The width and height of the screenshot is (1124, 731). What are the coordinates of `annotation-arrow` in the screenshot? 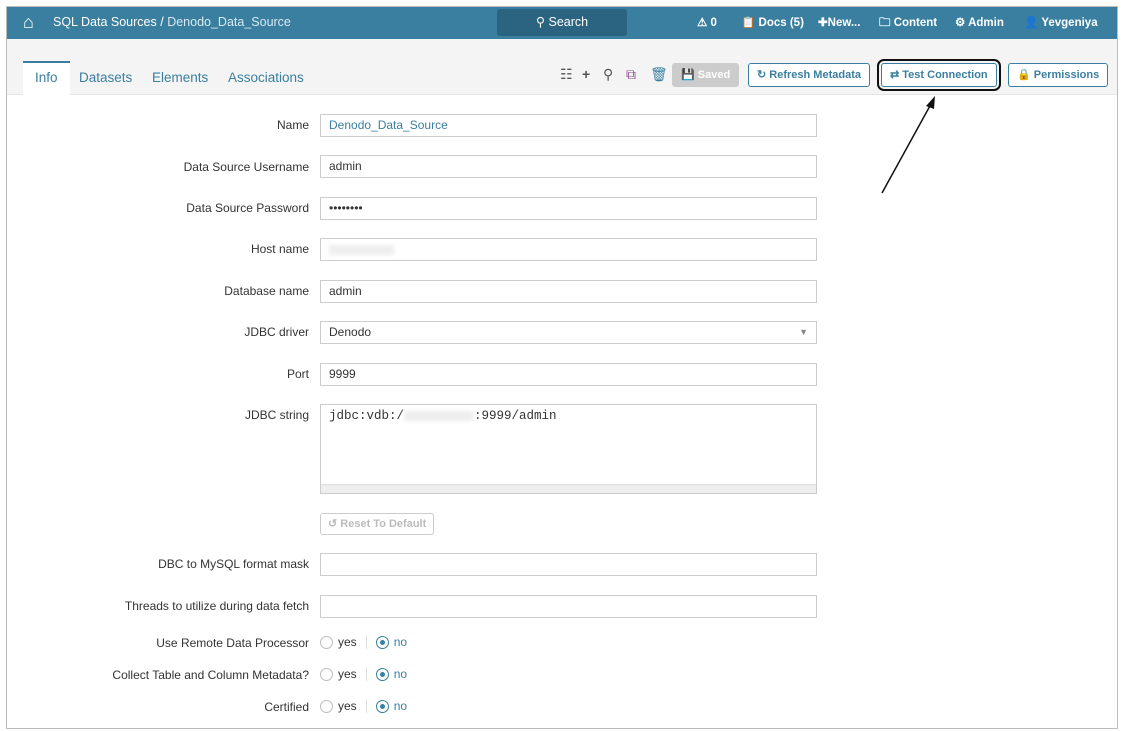 It's located at (908, 145).